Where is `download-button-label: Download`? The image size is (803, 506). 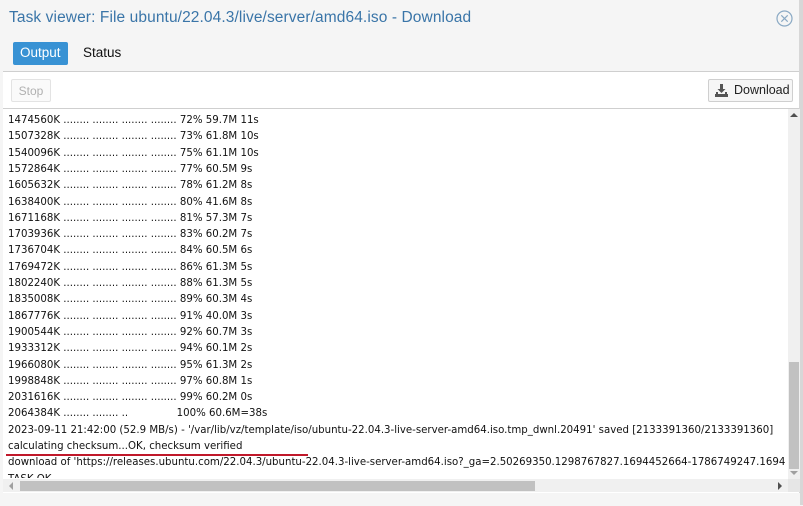 download-button-label: Download is located at coordinates (762, 90).